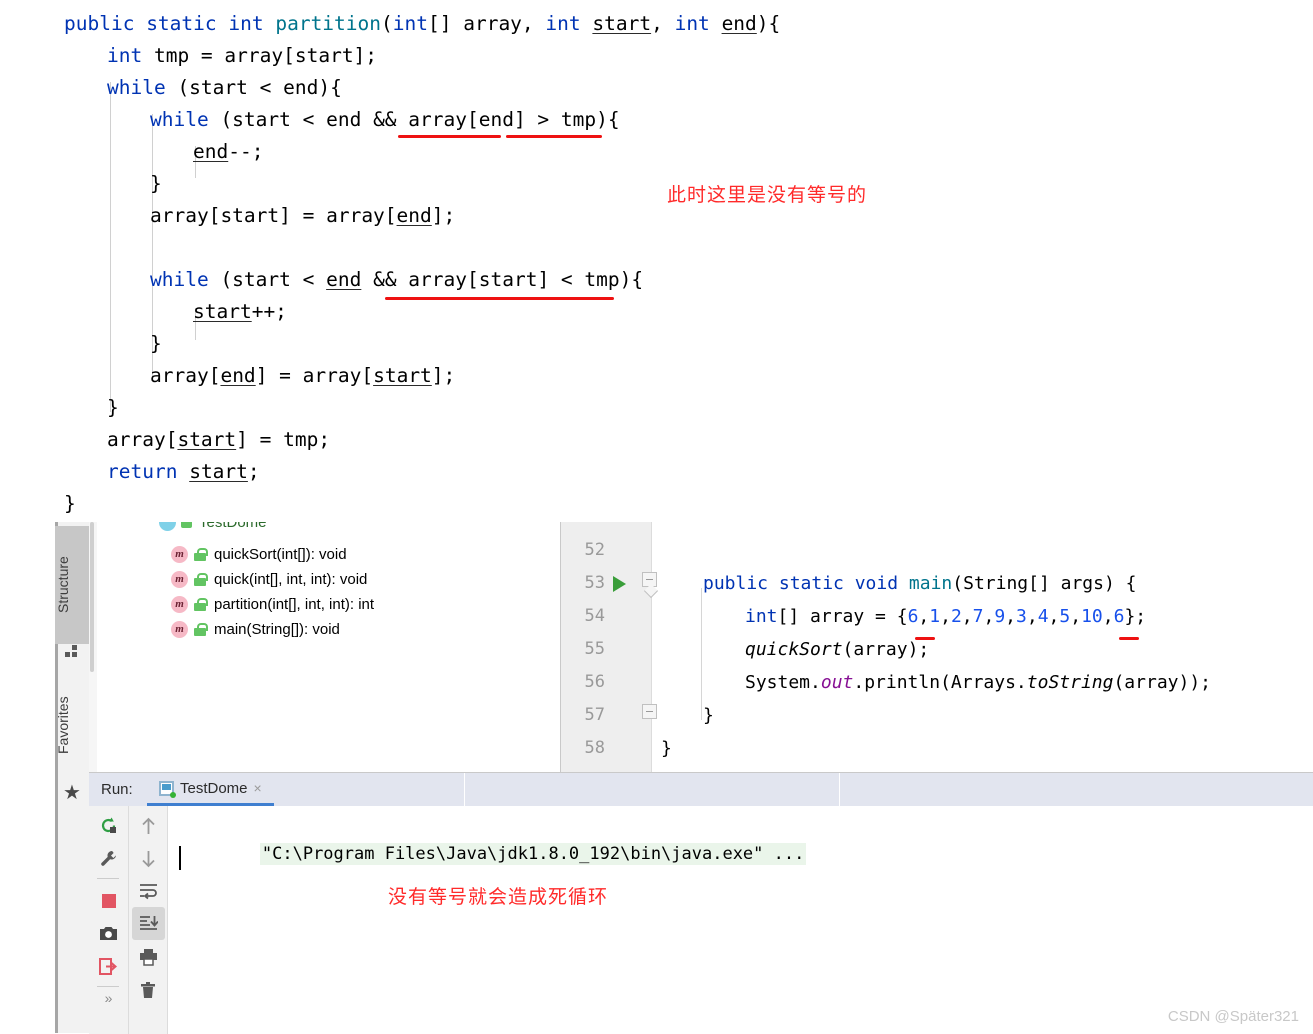 The width and height of the screenshot is (1313, 1034). Describe the element at coordinates (1044, 583) in the screenshot. I see `code-token: (String[] args) {` at that location.